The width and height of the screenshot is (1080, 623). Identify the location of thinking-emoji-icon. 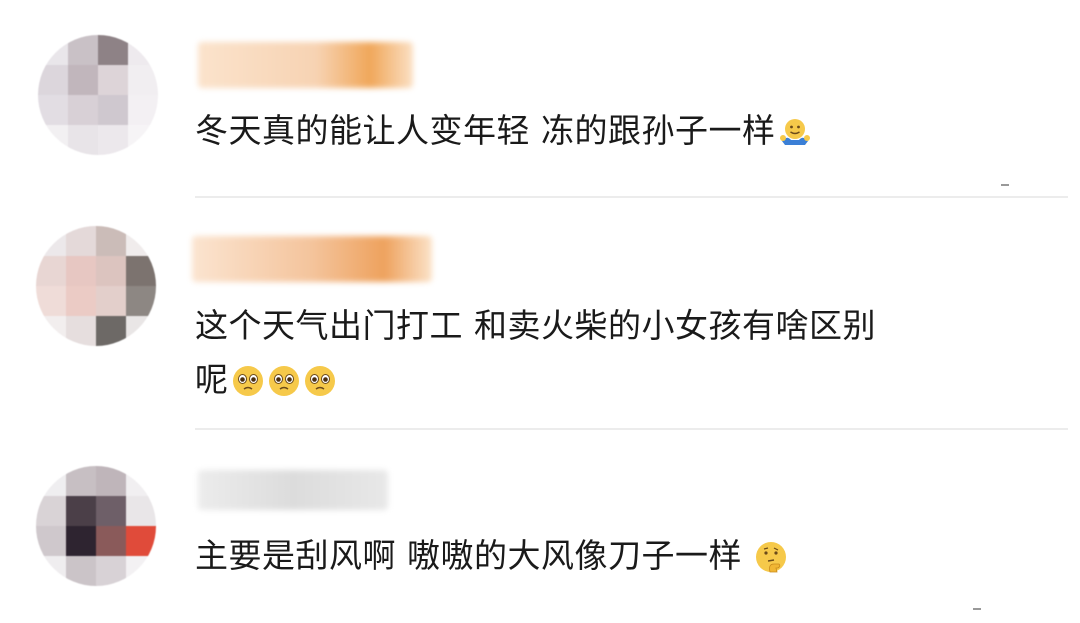
(771, 555).